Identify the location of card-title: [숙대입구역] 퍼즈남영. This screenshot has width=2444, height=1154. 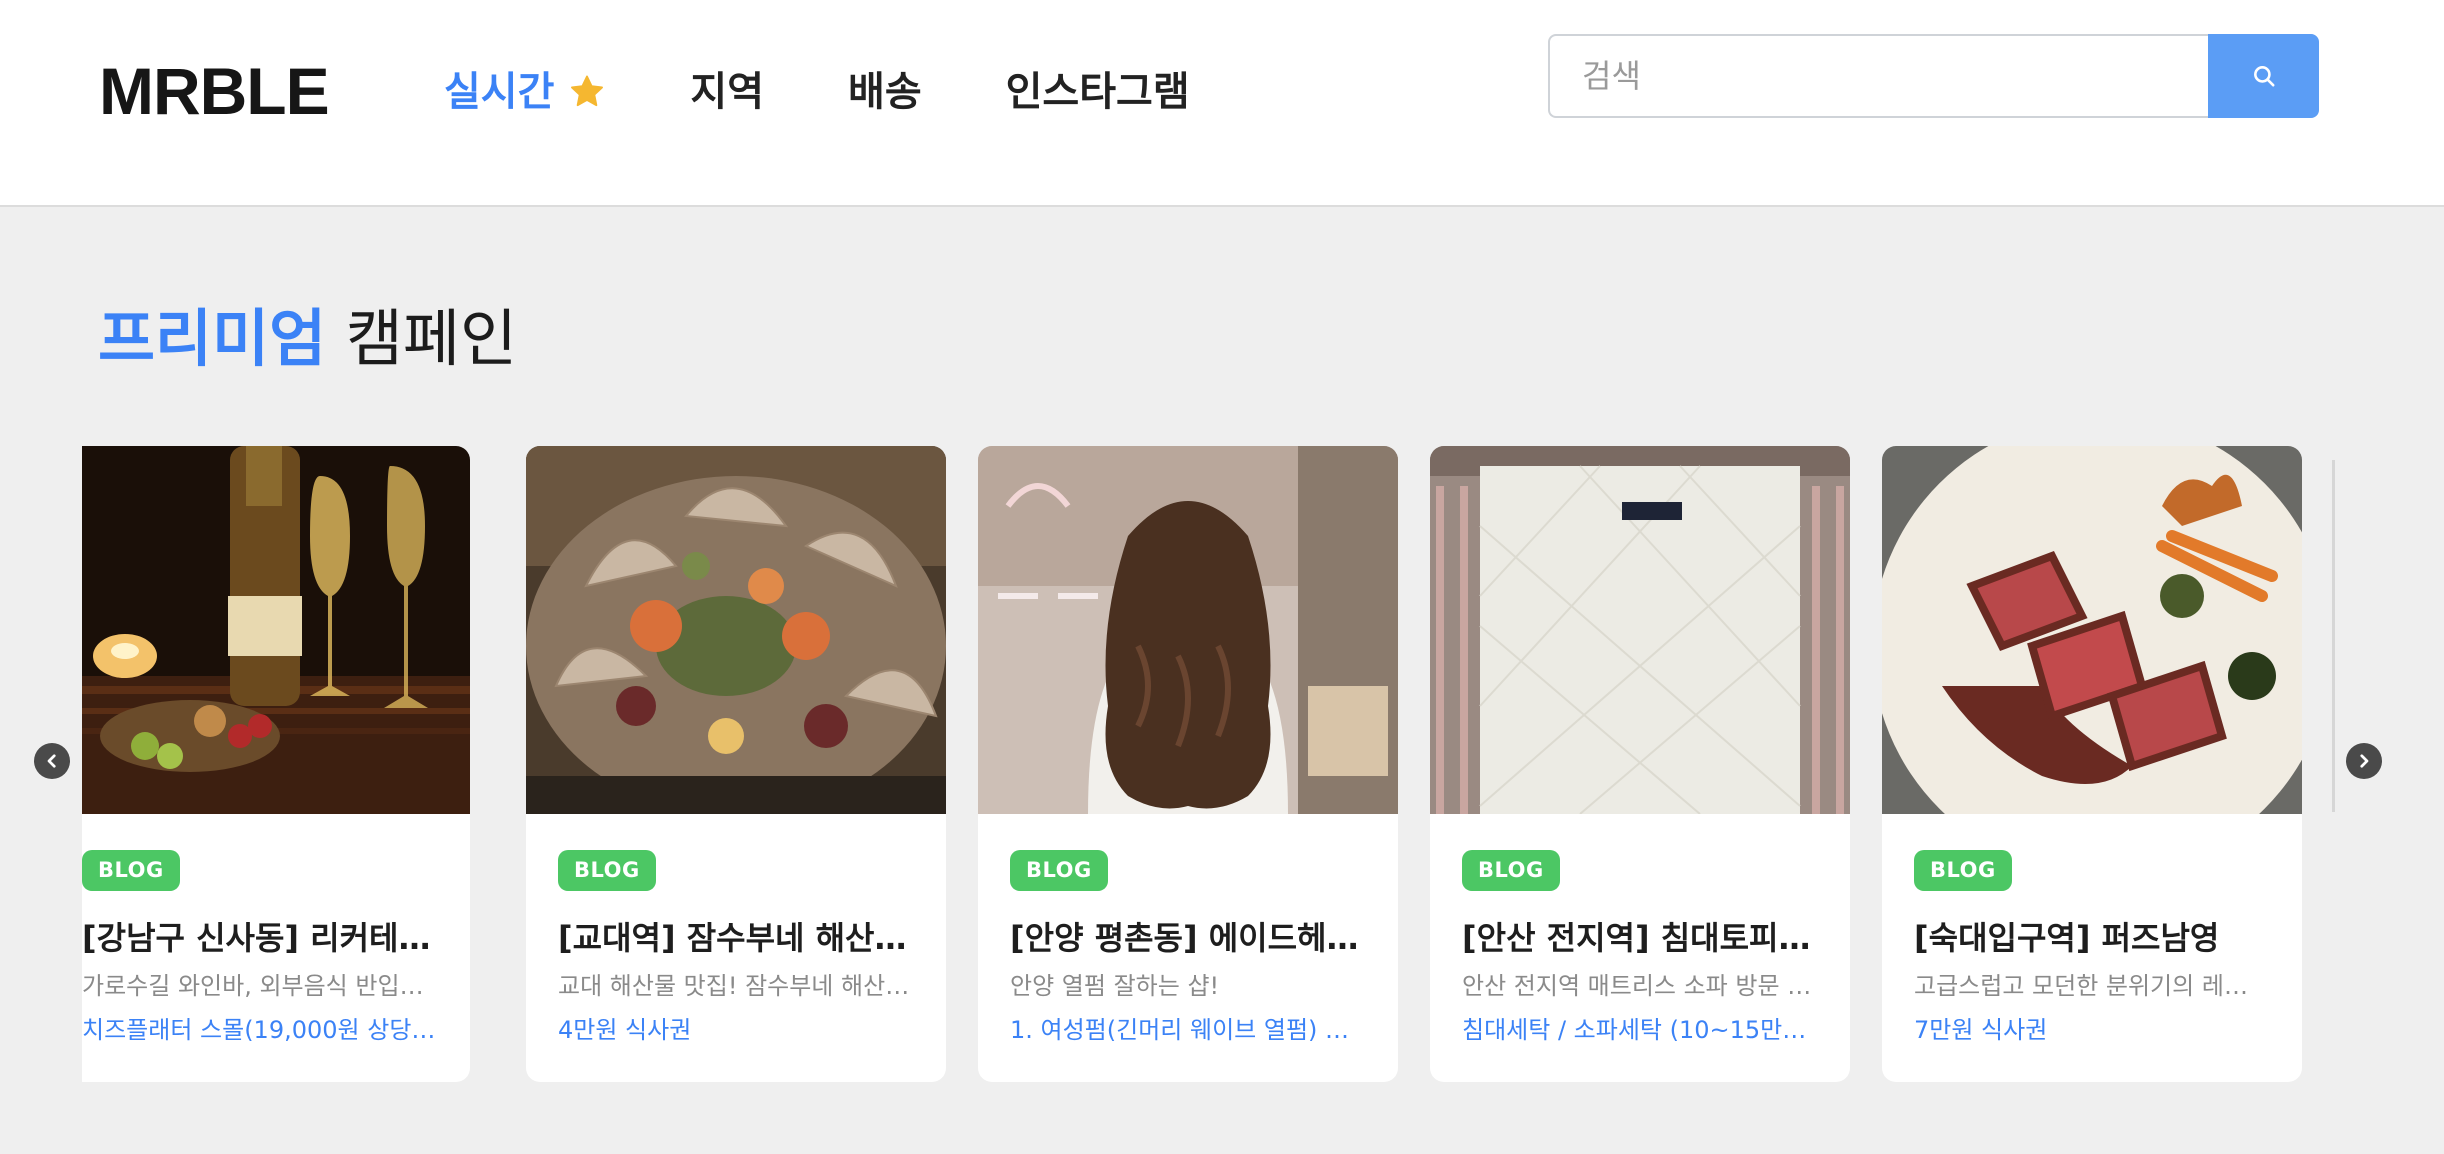
(2067, 938).